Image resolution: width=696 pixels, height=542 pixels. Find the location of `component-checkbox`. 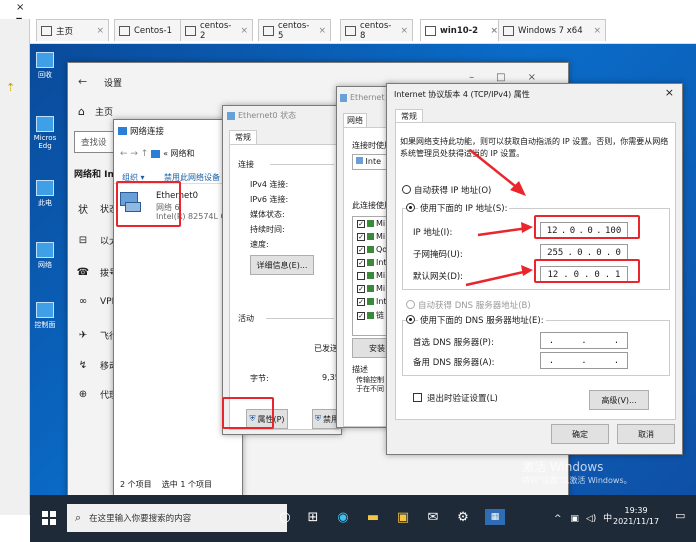

component-checkbox is located at coordinates (361, 275).